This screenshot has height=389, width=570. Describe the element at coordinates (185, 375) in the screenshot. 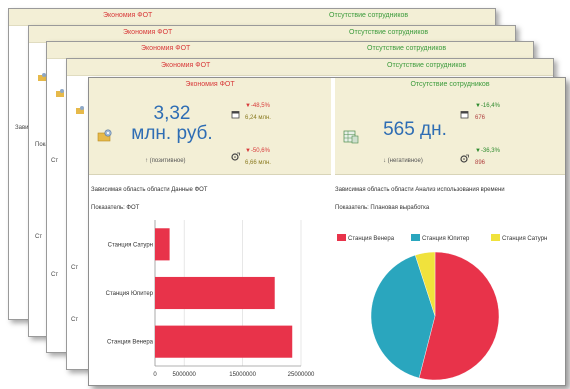

I see `x-tick-label: 5000000` at that location.